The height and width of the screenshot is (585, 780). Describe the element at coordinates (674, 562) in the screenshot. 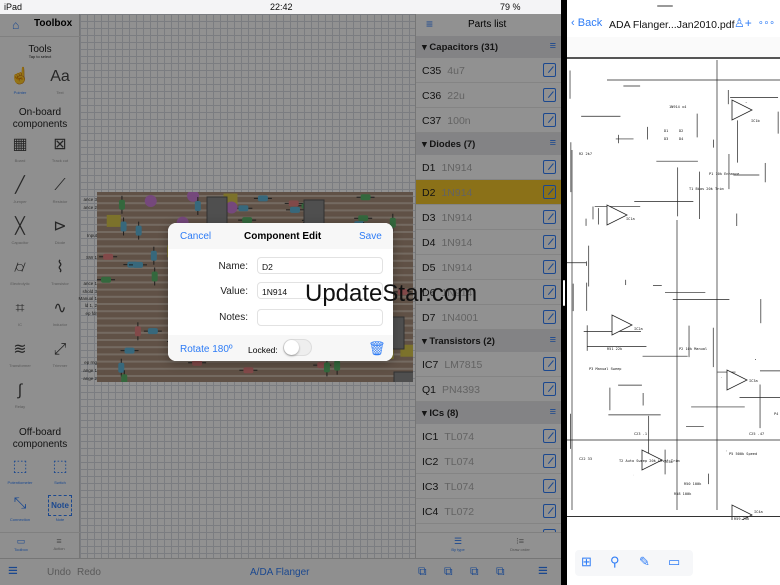

I see `comment-icon: ▭` at that location.